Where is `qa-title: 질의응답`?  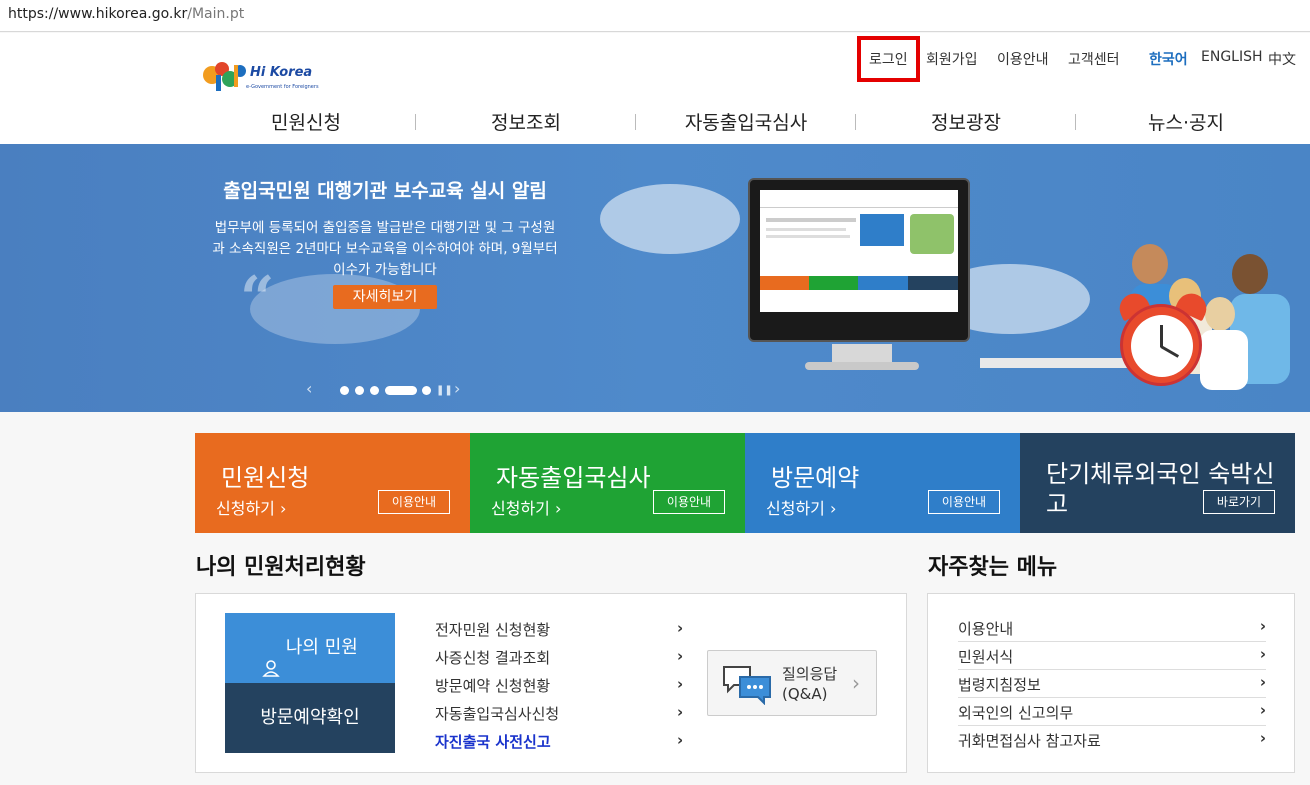
qa-title: 질의응답 is located at coordinates (810, 674).